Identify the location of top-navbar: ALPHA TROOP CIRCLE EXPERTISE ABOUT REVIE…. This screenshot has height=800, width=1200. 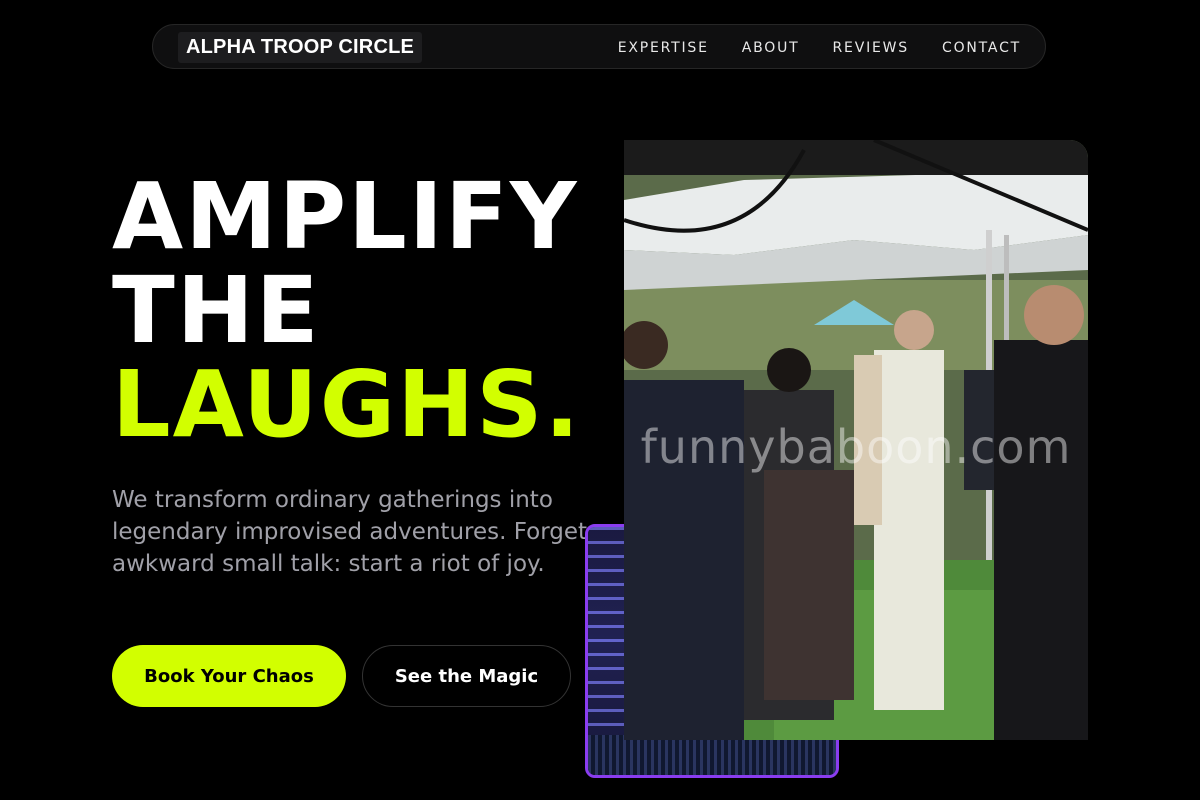
(599, 46).